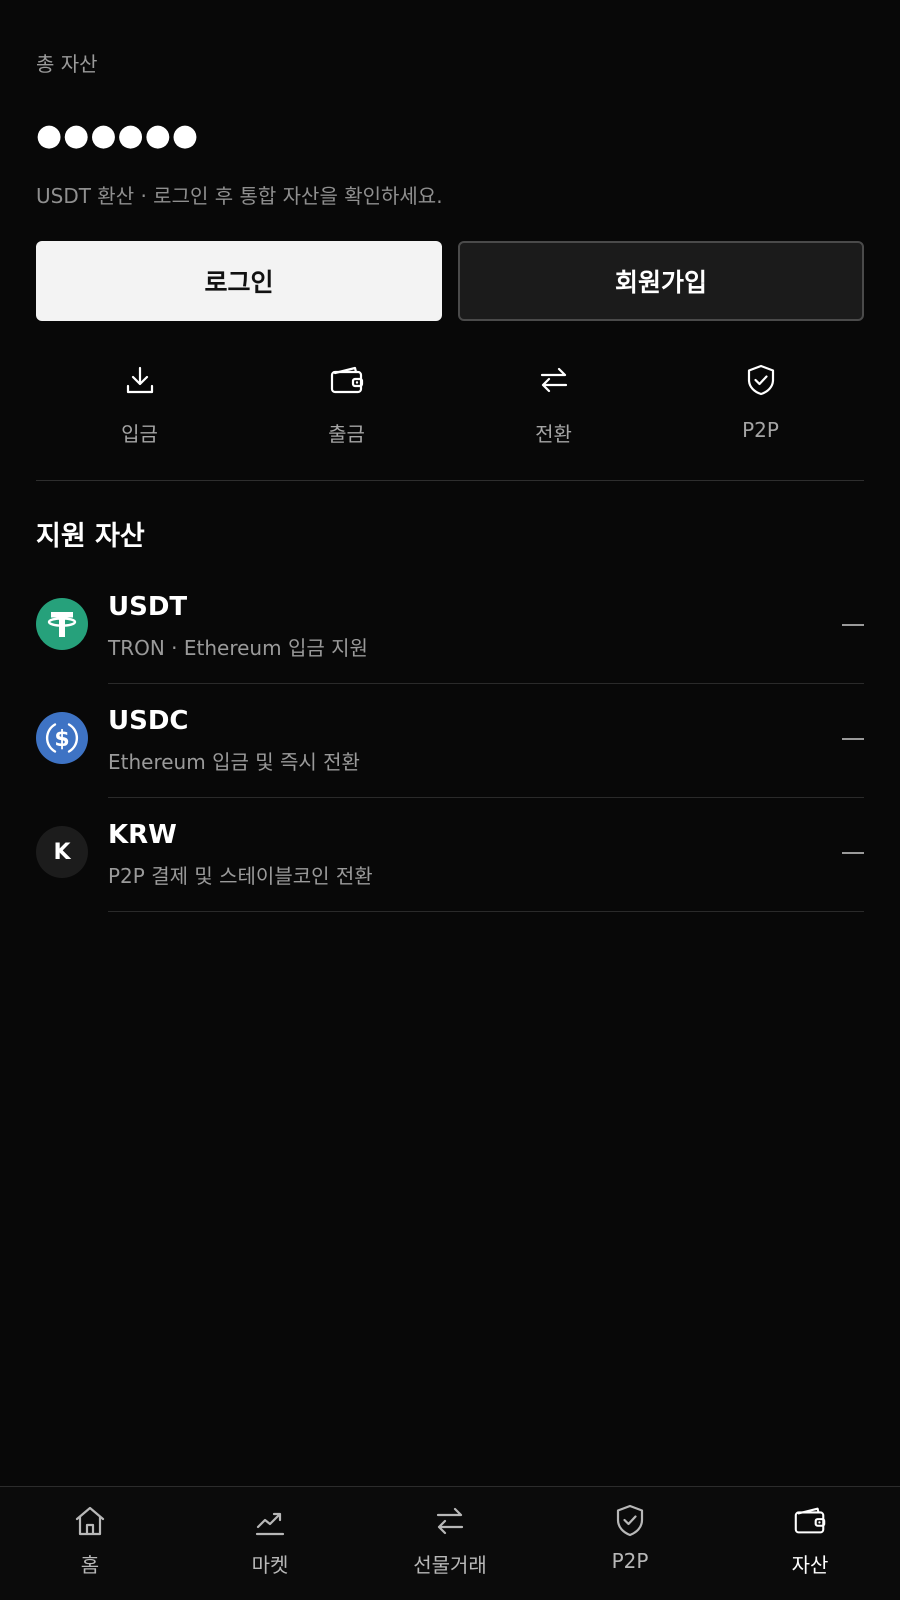  I want to click on home-icon, so click(90, 1521).